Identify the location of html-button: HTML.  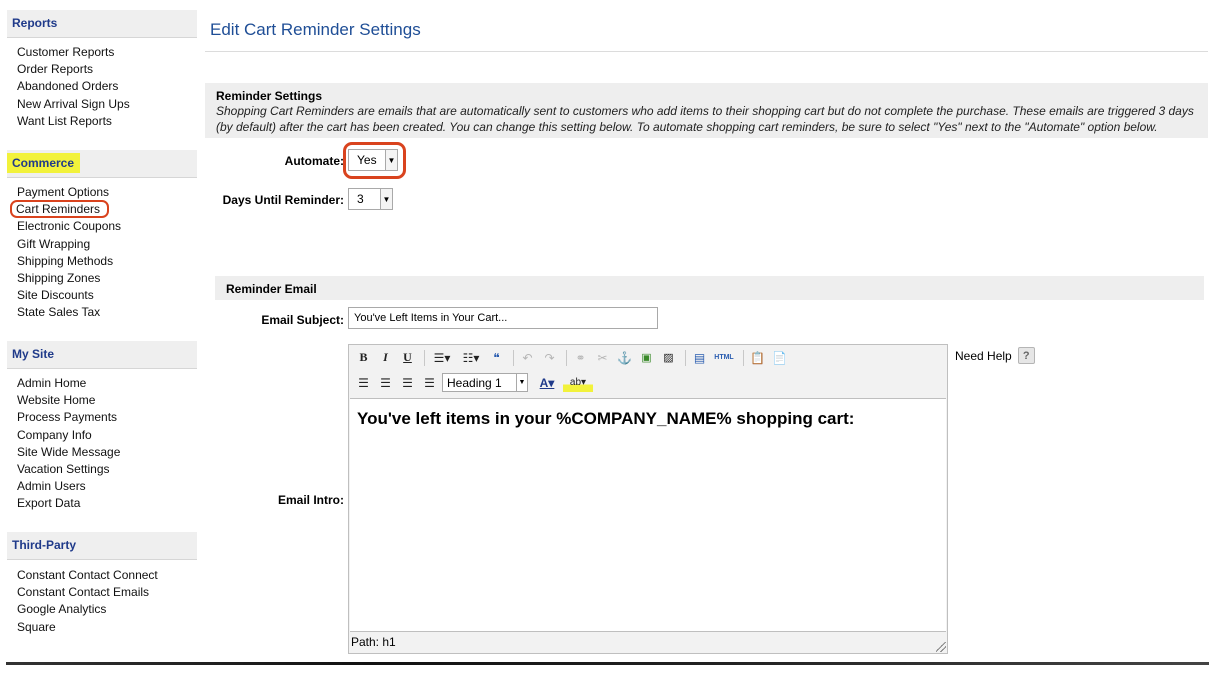
(724, 357).